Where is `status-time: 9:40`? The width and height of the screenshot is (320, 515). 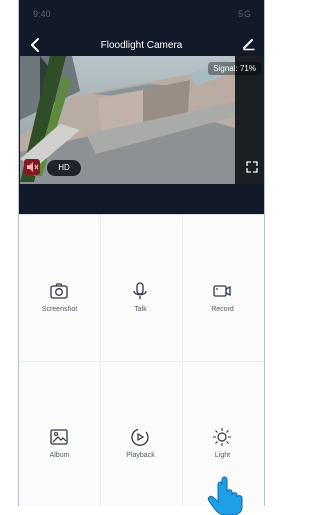
status-time: 9:40 is located at coordinates (42, 14).